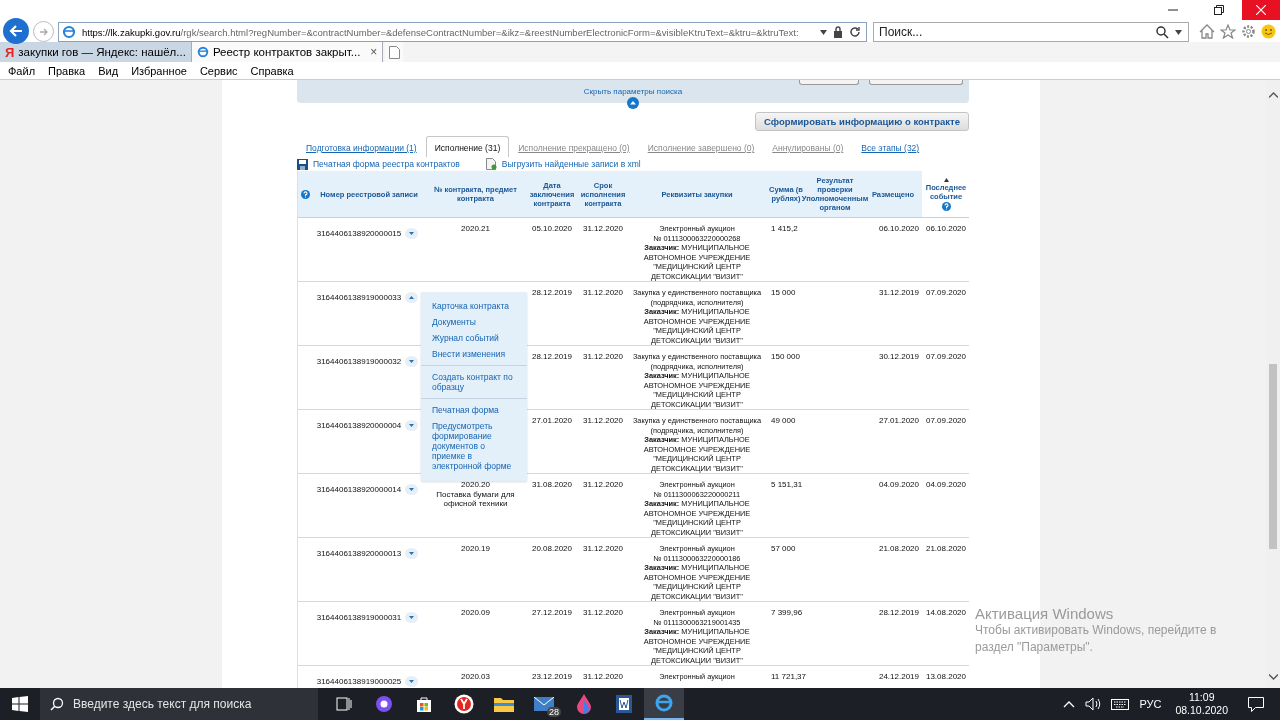  I want to click on table-cell: 2020.19, so click(475, 549).